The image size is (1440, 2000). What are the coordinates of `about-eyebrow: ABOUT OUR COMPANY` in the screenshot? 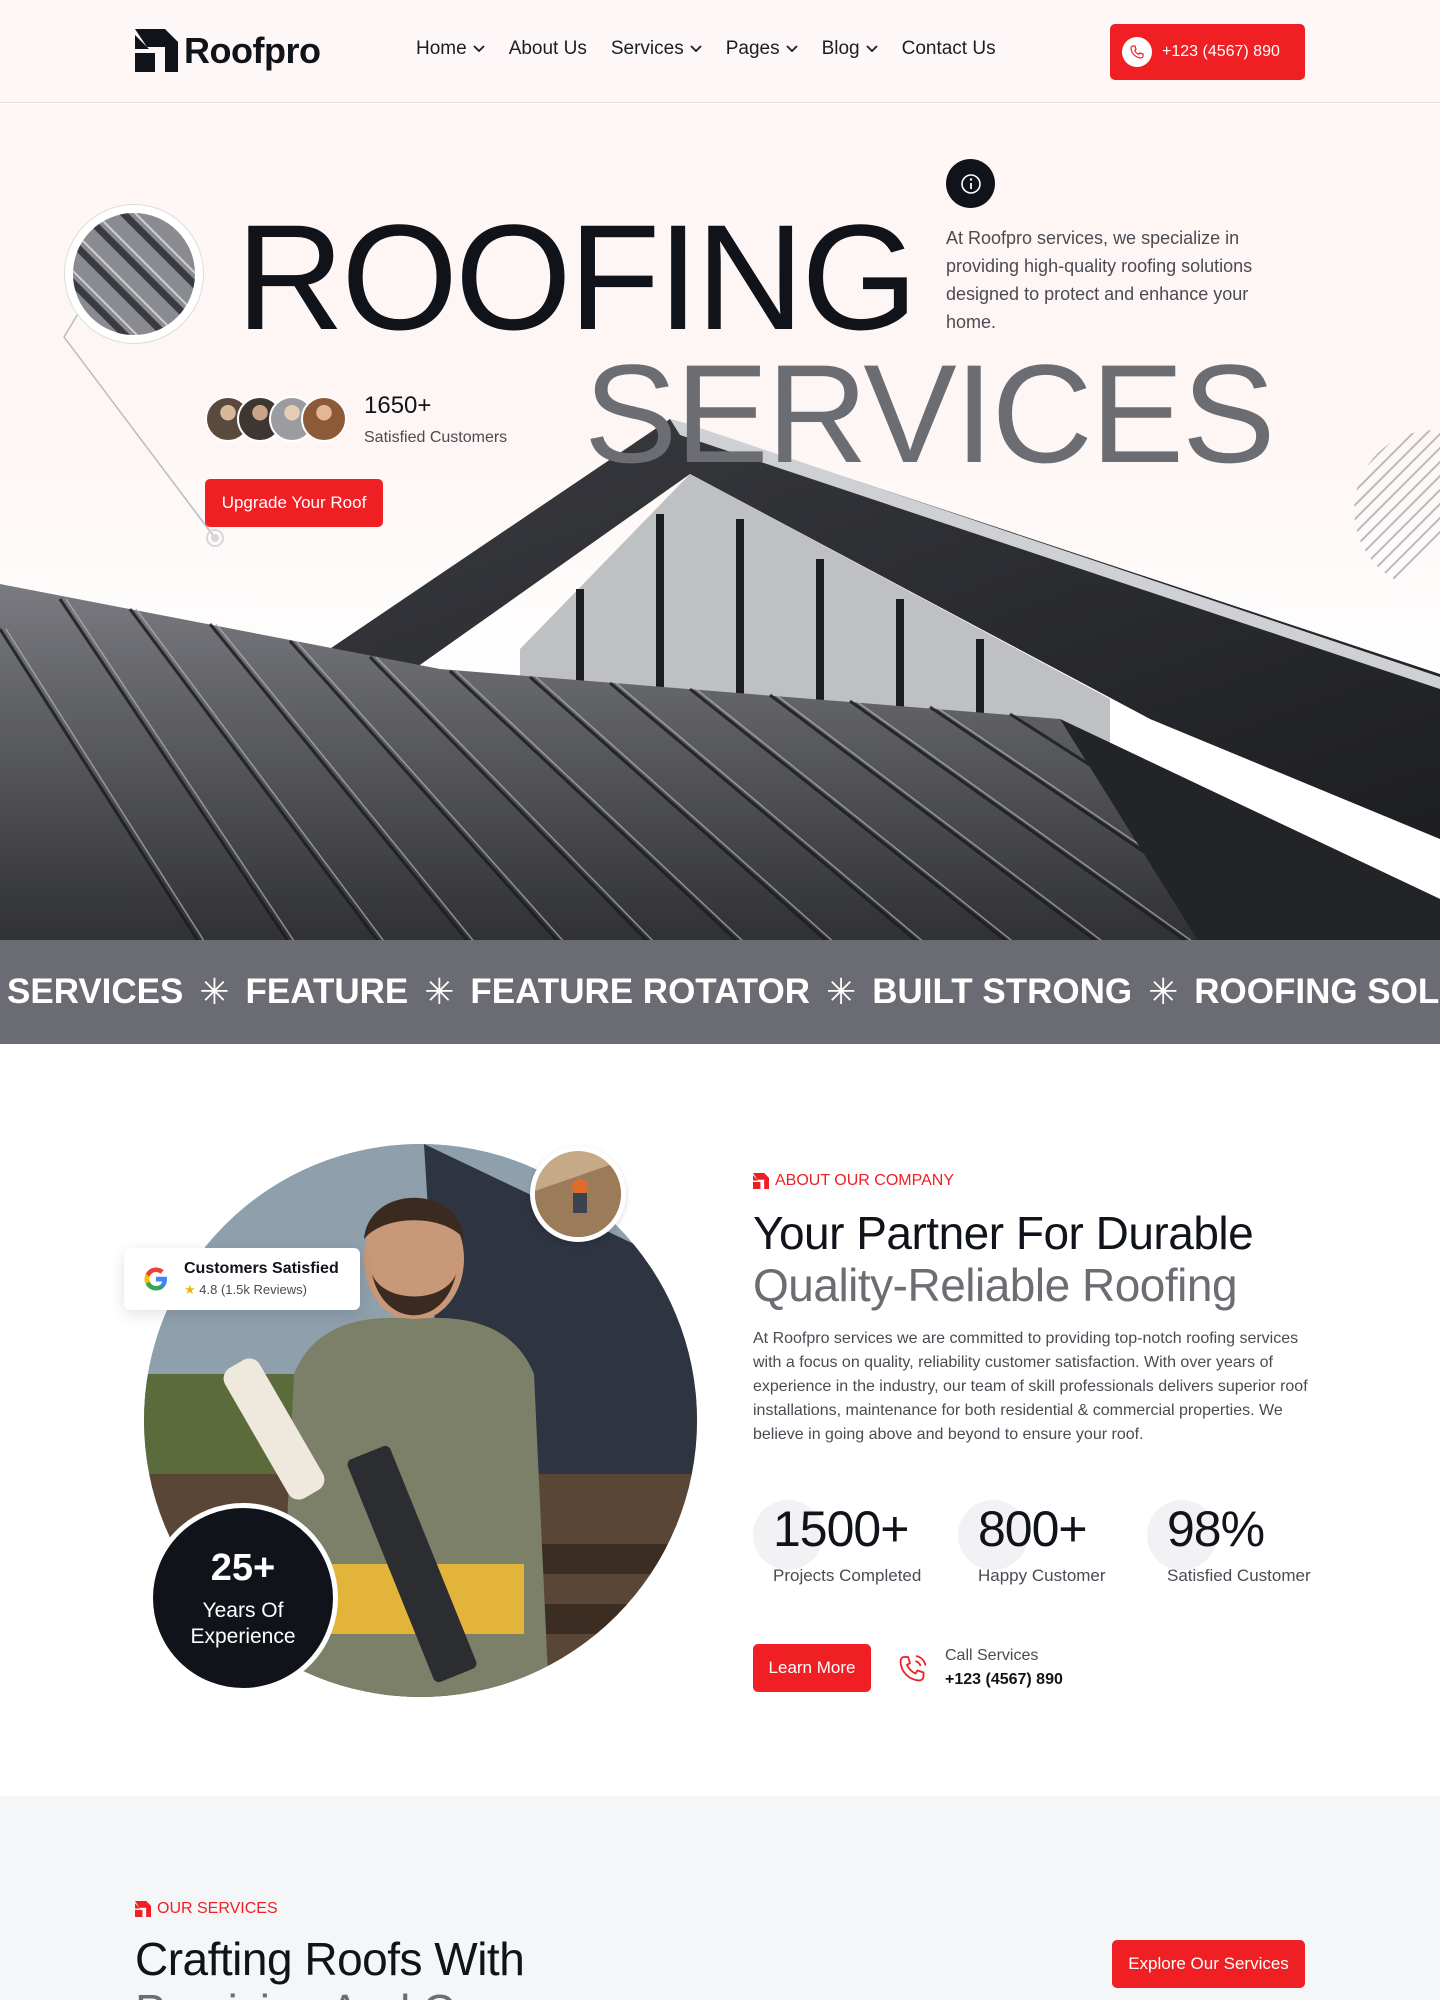 It's located at (853, 1181).